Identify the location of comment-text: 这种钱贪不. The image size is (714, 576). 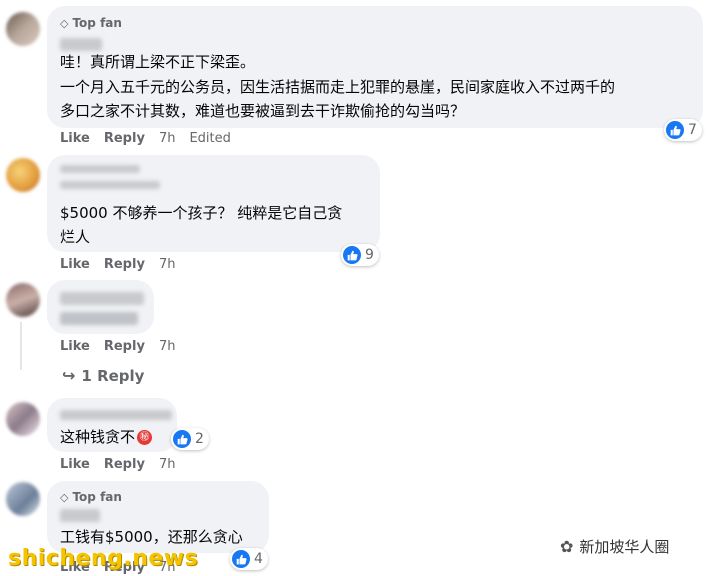
(98, 437).